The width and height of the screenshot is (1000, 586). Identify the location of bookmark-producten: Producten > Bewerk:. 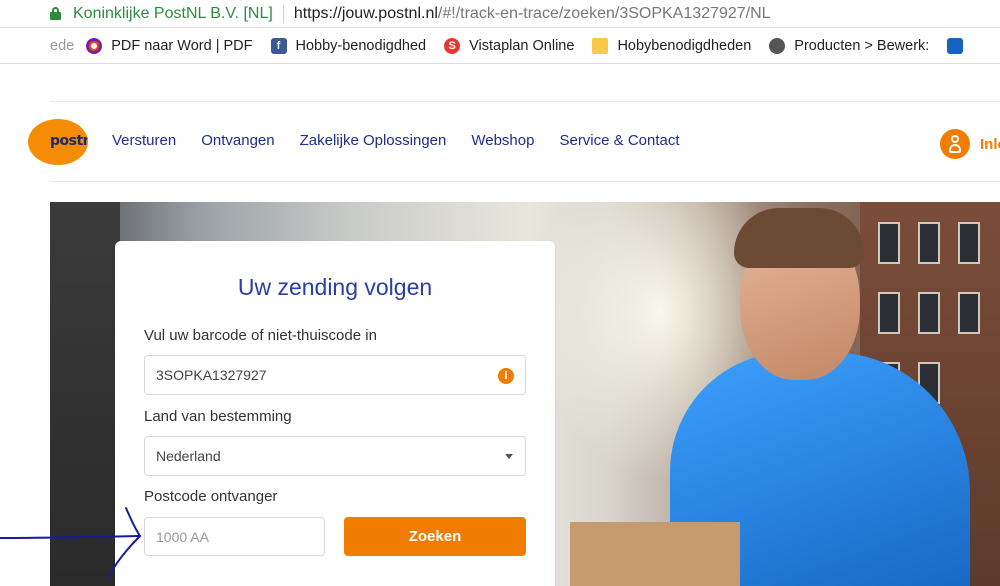
(849, 45).